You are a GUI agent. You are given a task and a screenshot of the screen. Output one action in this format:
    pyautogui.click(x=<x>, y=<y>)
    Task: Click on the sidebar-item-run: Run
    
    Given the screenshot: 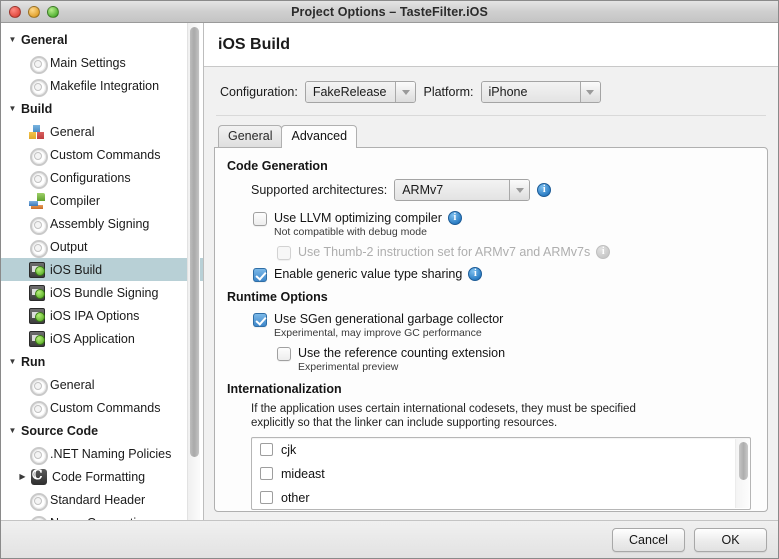 What is the action you would take?
    pyautogui.click(x=102, y=361)
    